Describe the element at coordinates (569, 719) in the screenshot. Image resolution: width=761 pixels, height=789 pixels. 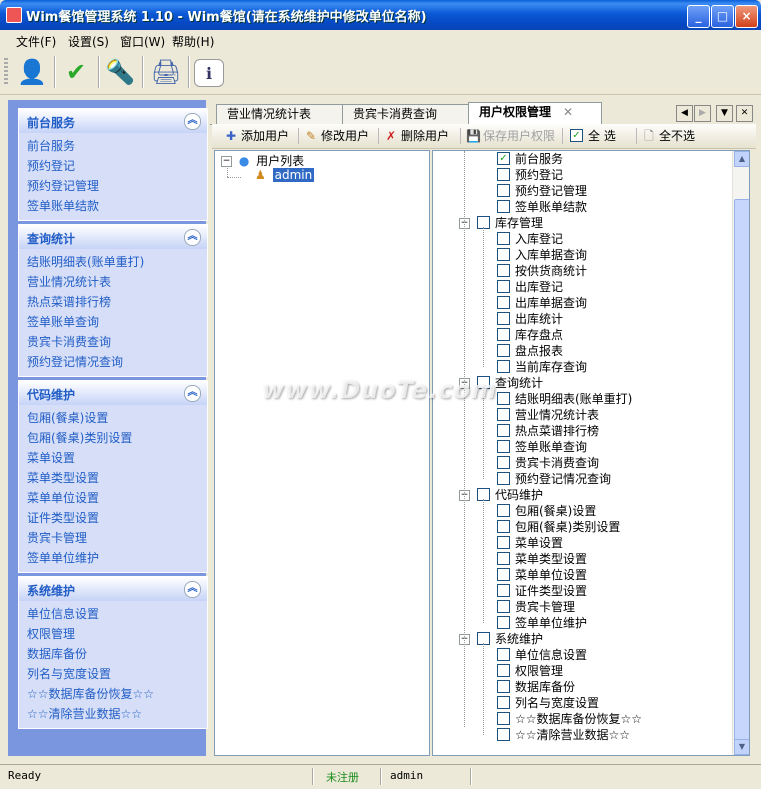
I see `permission-item: ☆☆数据库备份恢复☆☆` at that location.